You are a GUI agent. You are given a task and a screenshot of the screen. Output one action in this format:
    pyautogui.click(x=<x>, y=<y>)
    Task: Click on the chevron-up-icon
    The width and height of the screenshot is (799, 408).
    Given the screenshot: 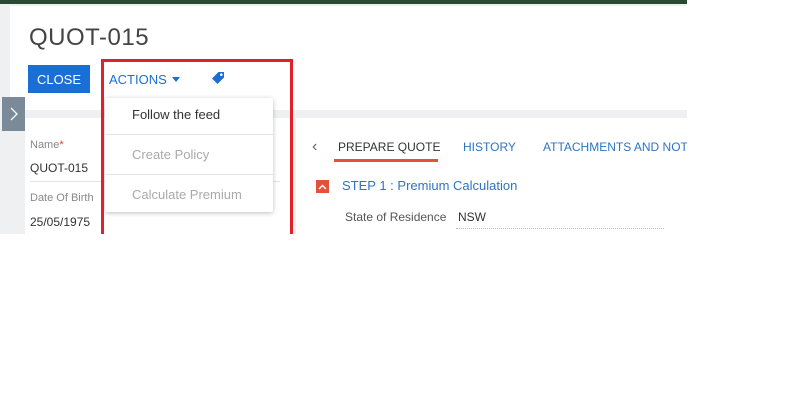 What is the action you would take?
    pyautogui.click(x=322, y=186)
    